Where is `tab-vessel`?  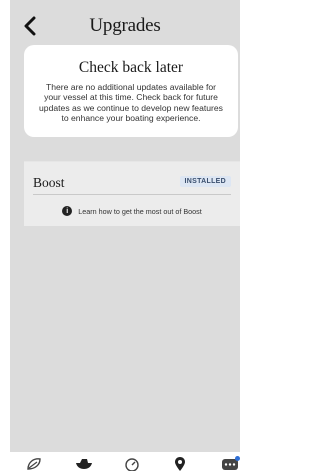
tab-vessel is located at coordinates (84, 464).